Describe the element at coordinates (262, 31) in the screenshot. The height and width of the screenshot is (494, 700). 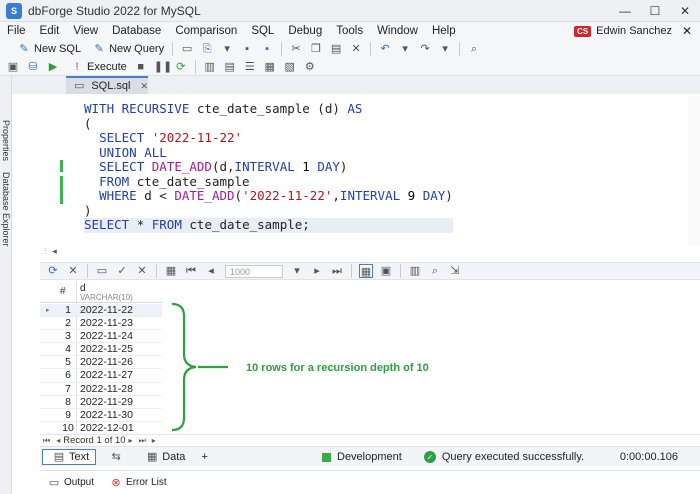
I see `menu-sql: SQL` at that location.